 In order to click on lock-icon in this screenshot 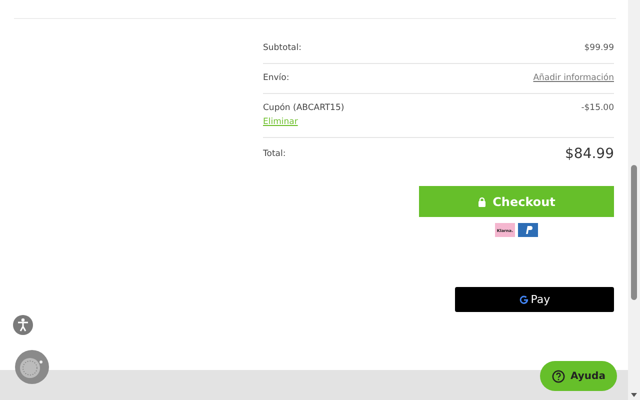, I will do `click(482, 201)`.